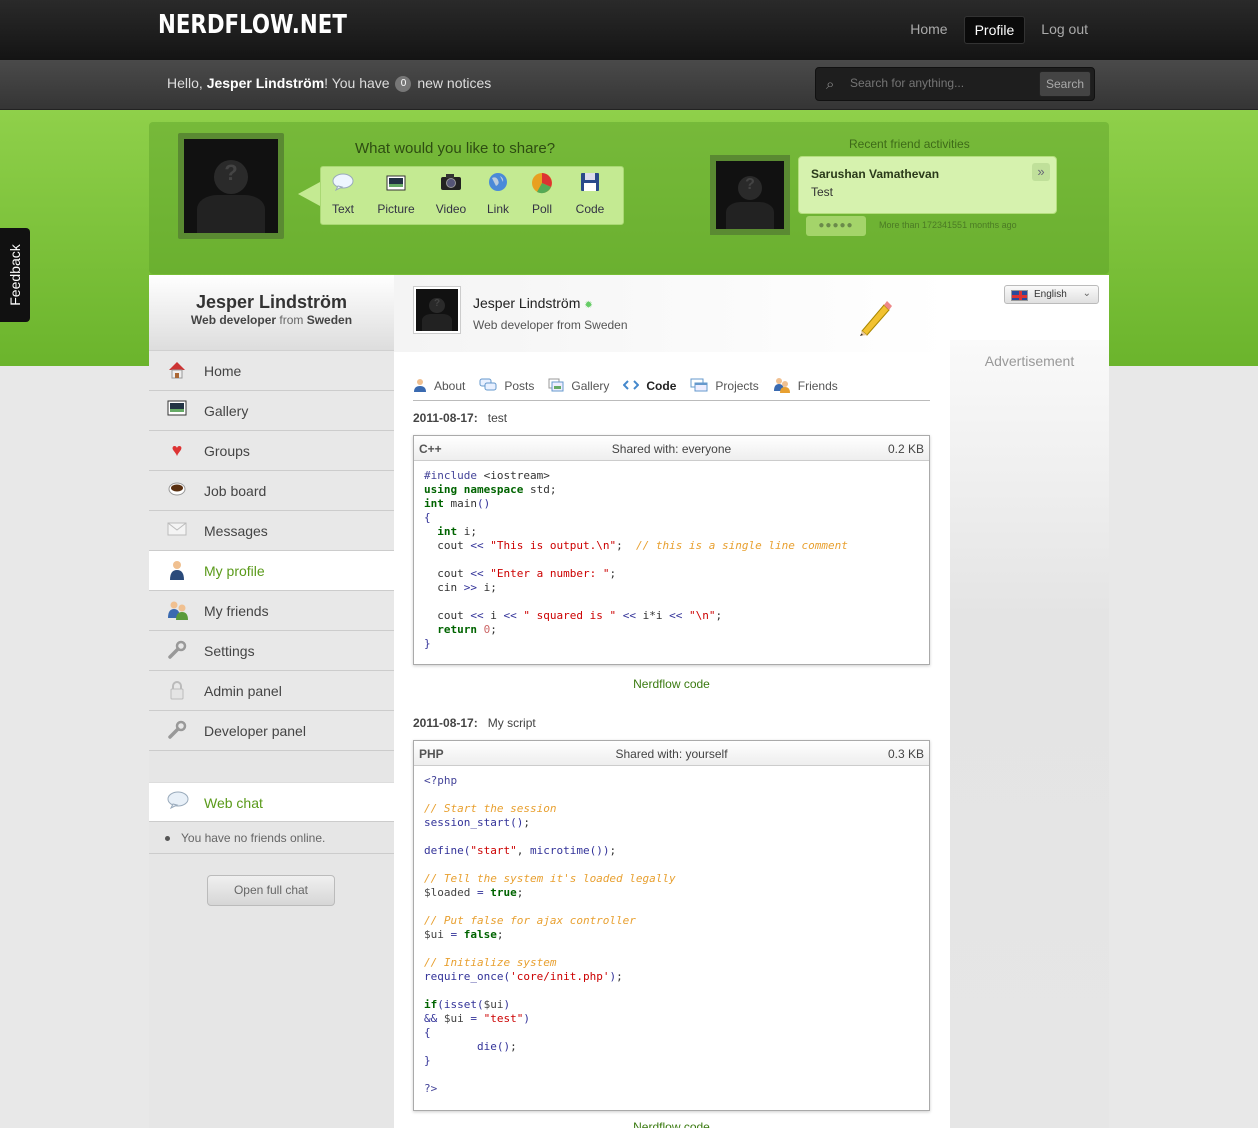  Describe the element at coordinates (497, 418) in the screenshot. I see `post-title: test` at that location.